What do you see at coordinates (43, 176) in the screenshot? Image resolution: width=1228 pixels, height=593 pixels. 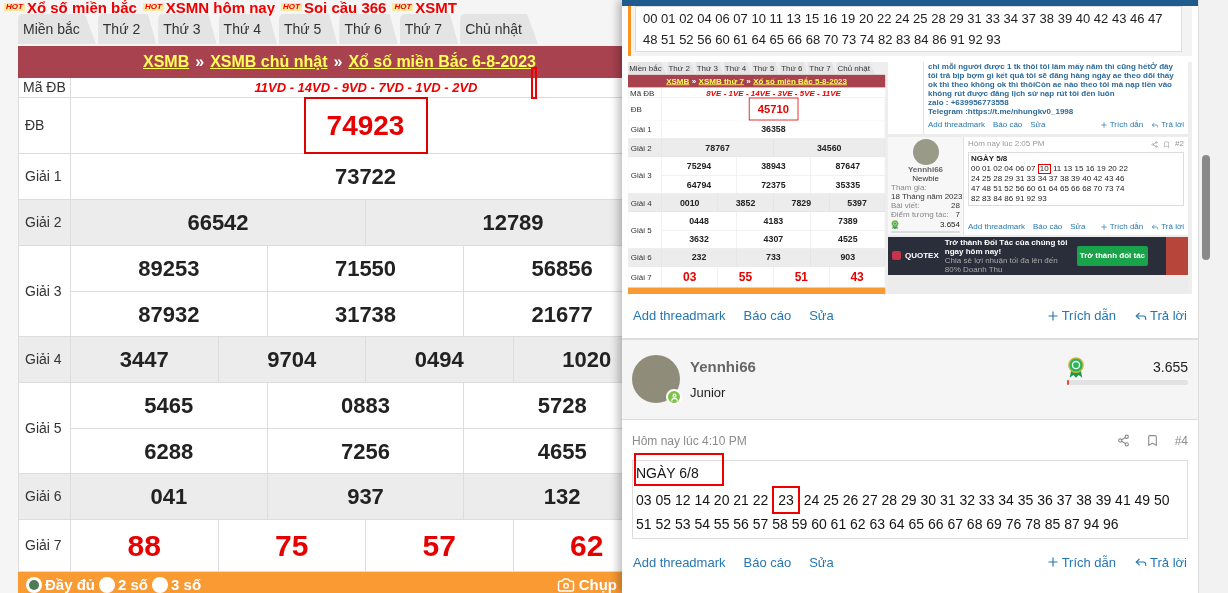 I see `row-label: Giải 1` at bounding box center [43, 176].